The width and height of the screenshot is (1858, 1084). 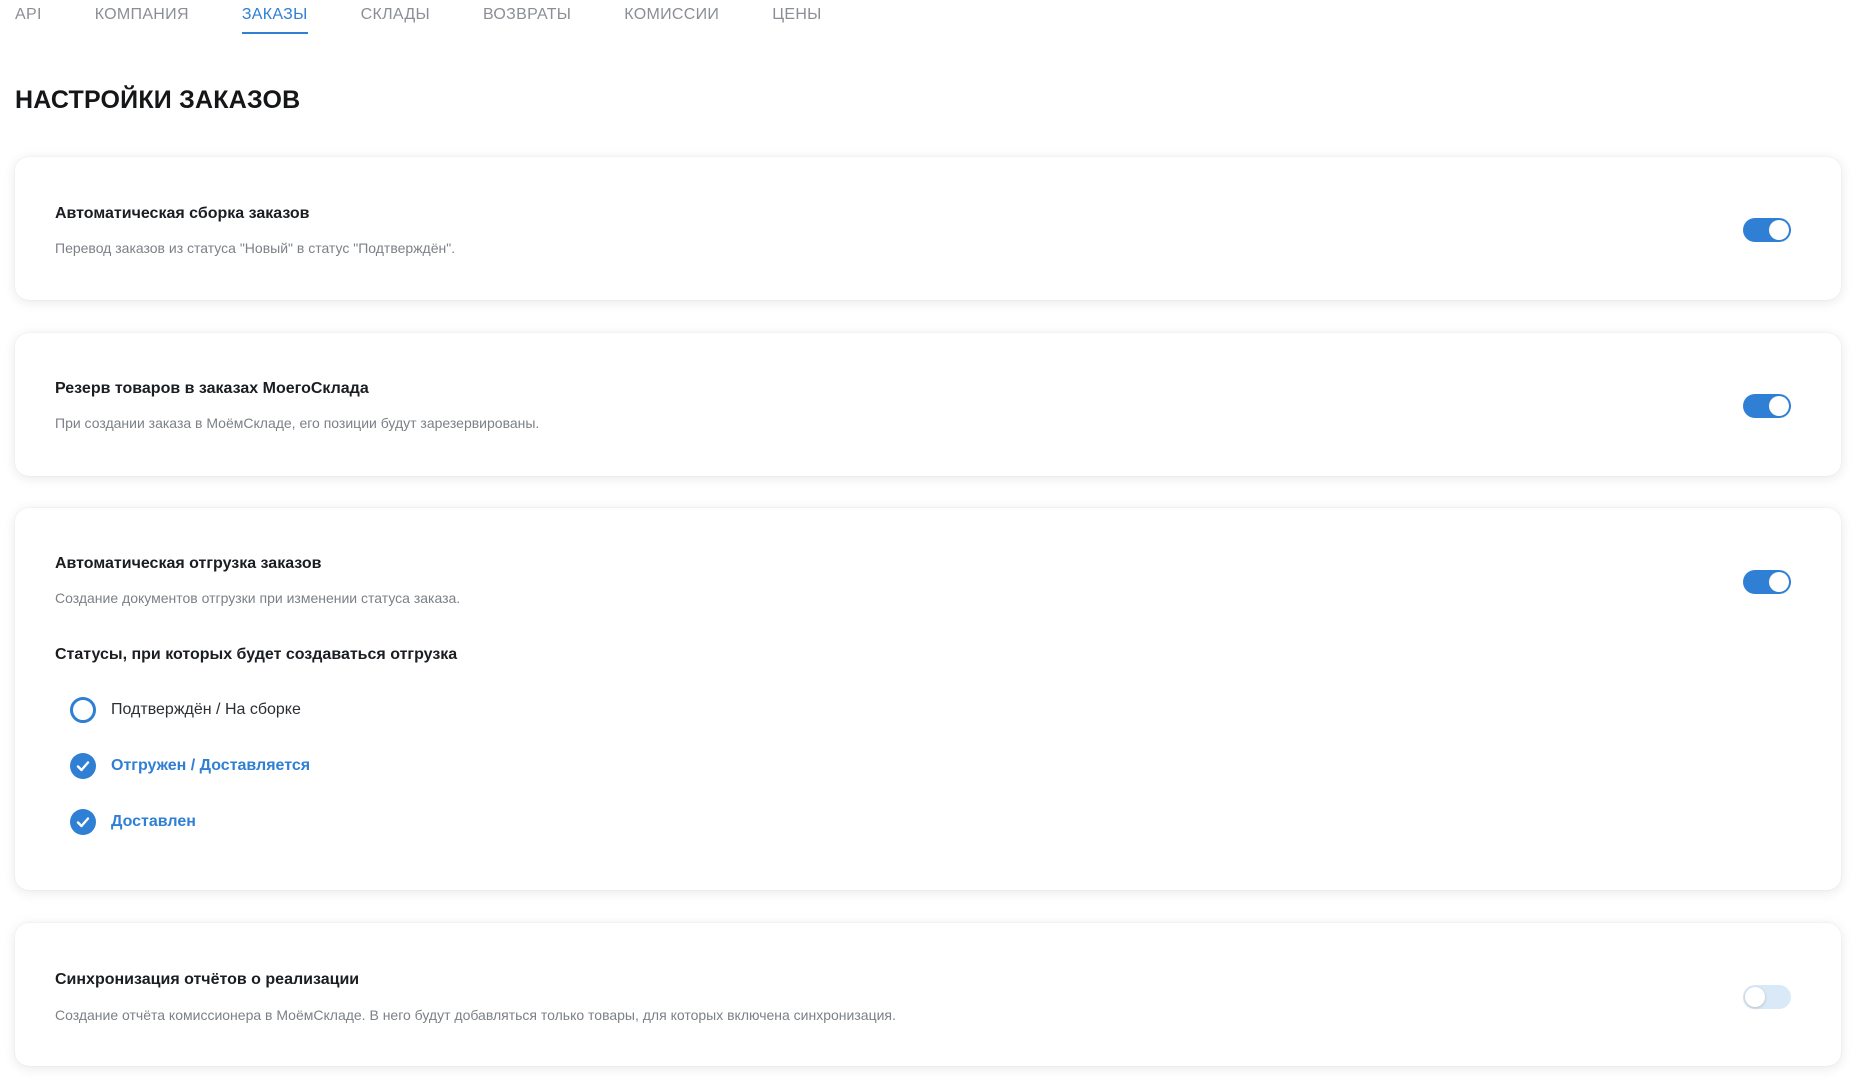 What do you see at coordinates (153, 821) in the screenshot?
I see `status-label: Доставлен` at bounding box center [153, 821].